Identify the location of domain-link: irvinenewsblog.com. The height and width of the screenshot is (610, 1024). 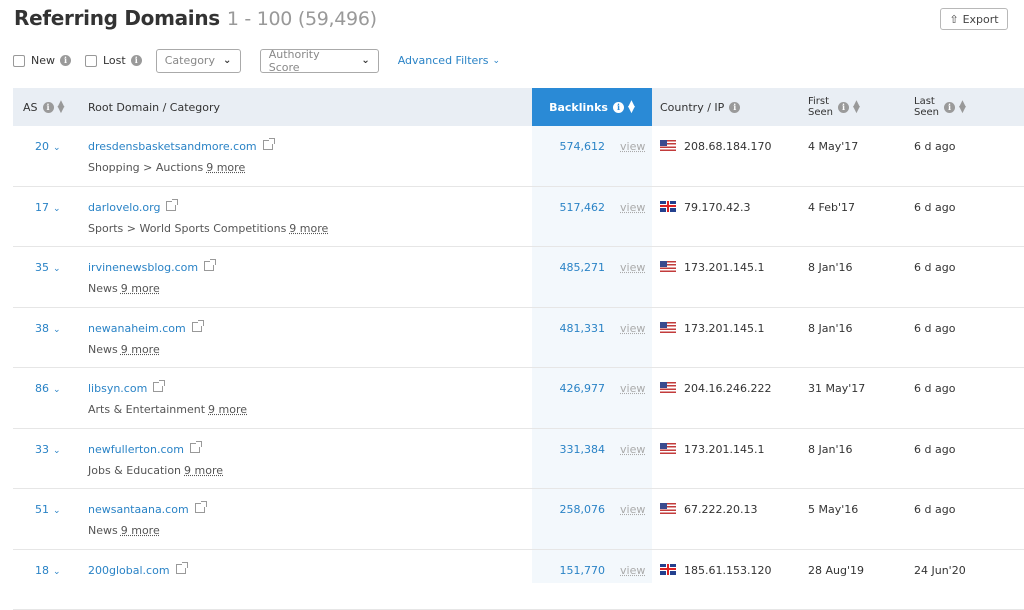
(151, 267).